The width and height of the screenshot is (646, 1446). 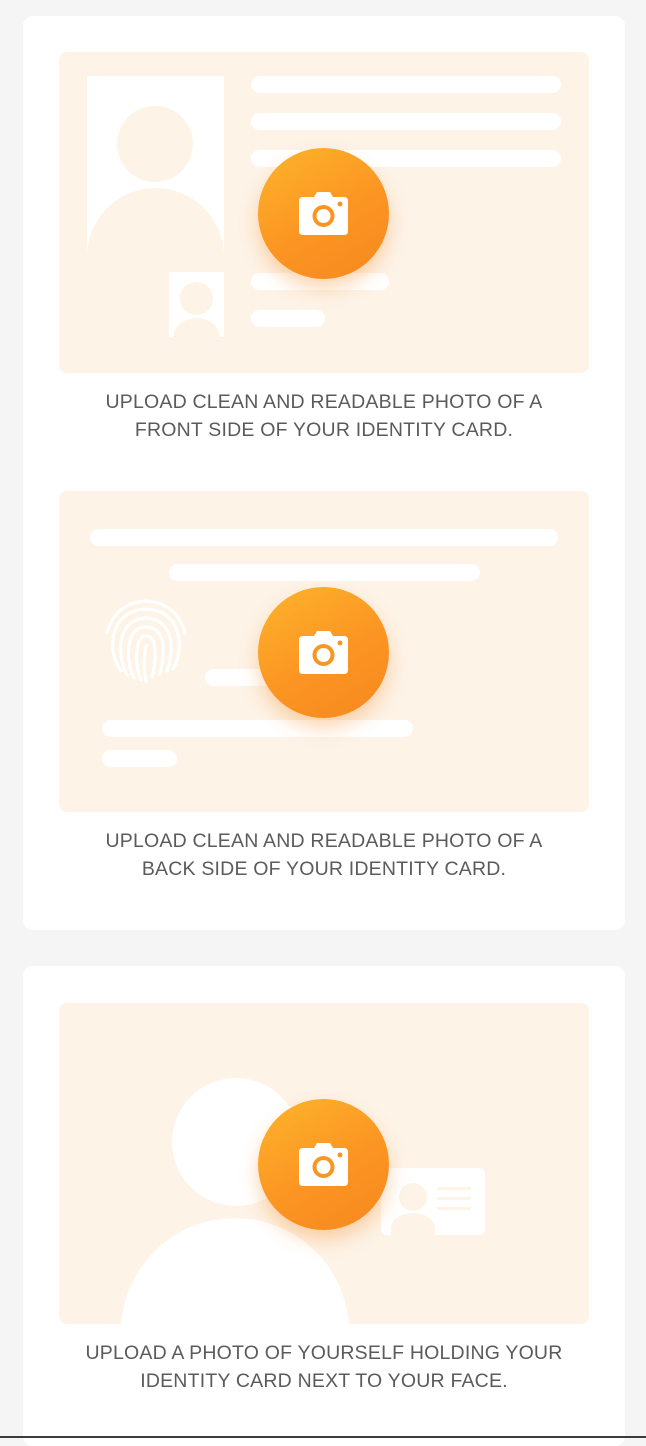 What do you see at coordinates (196, 298) in the screenshot?
I see `small-photo-head` at bounding box center [196, 298].